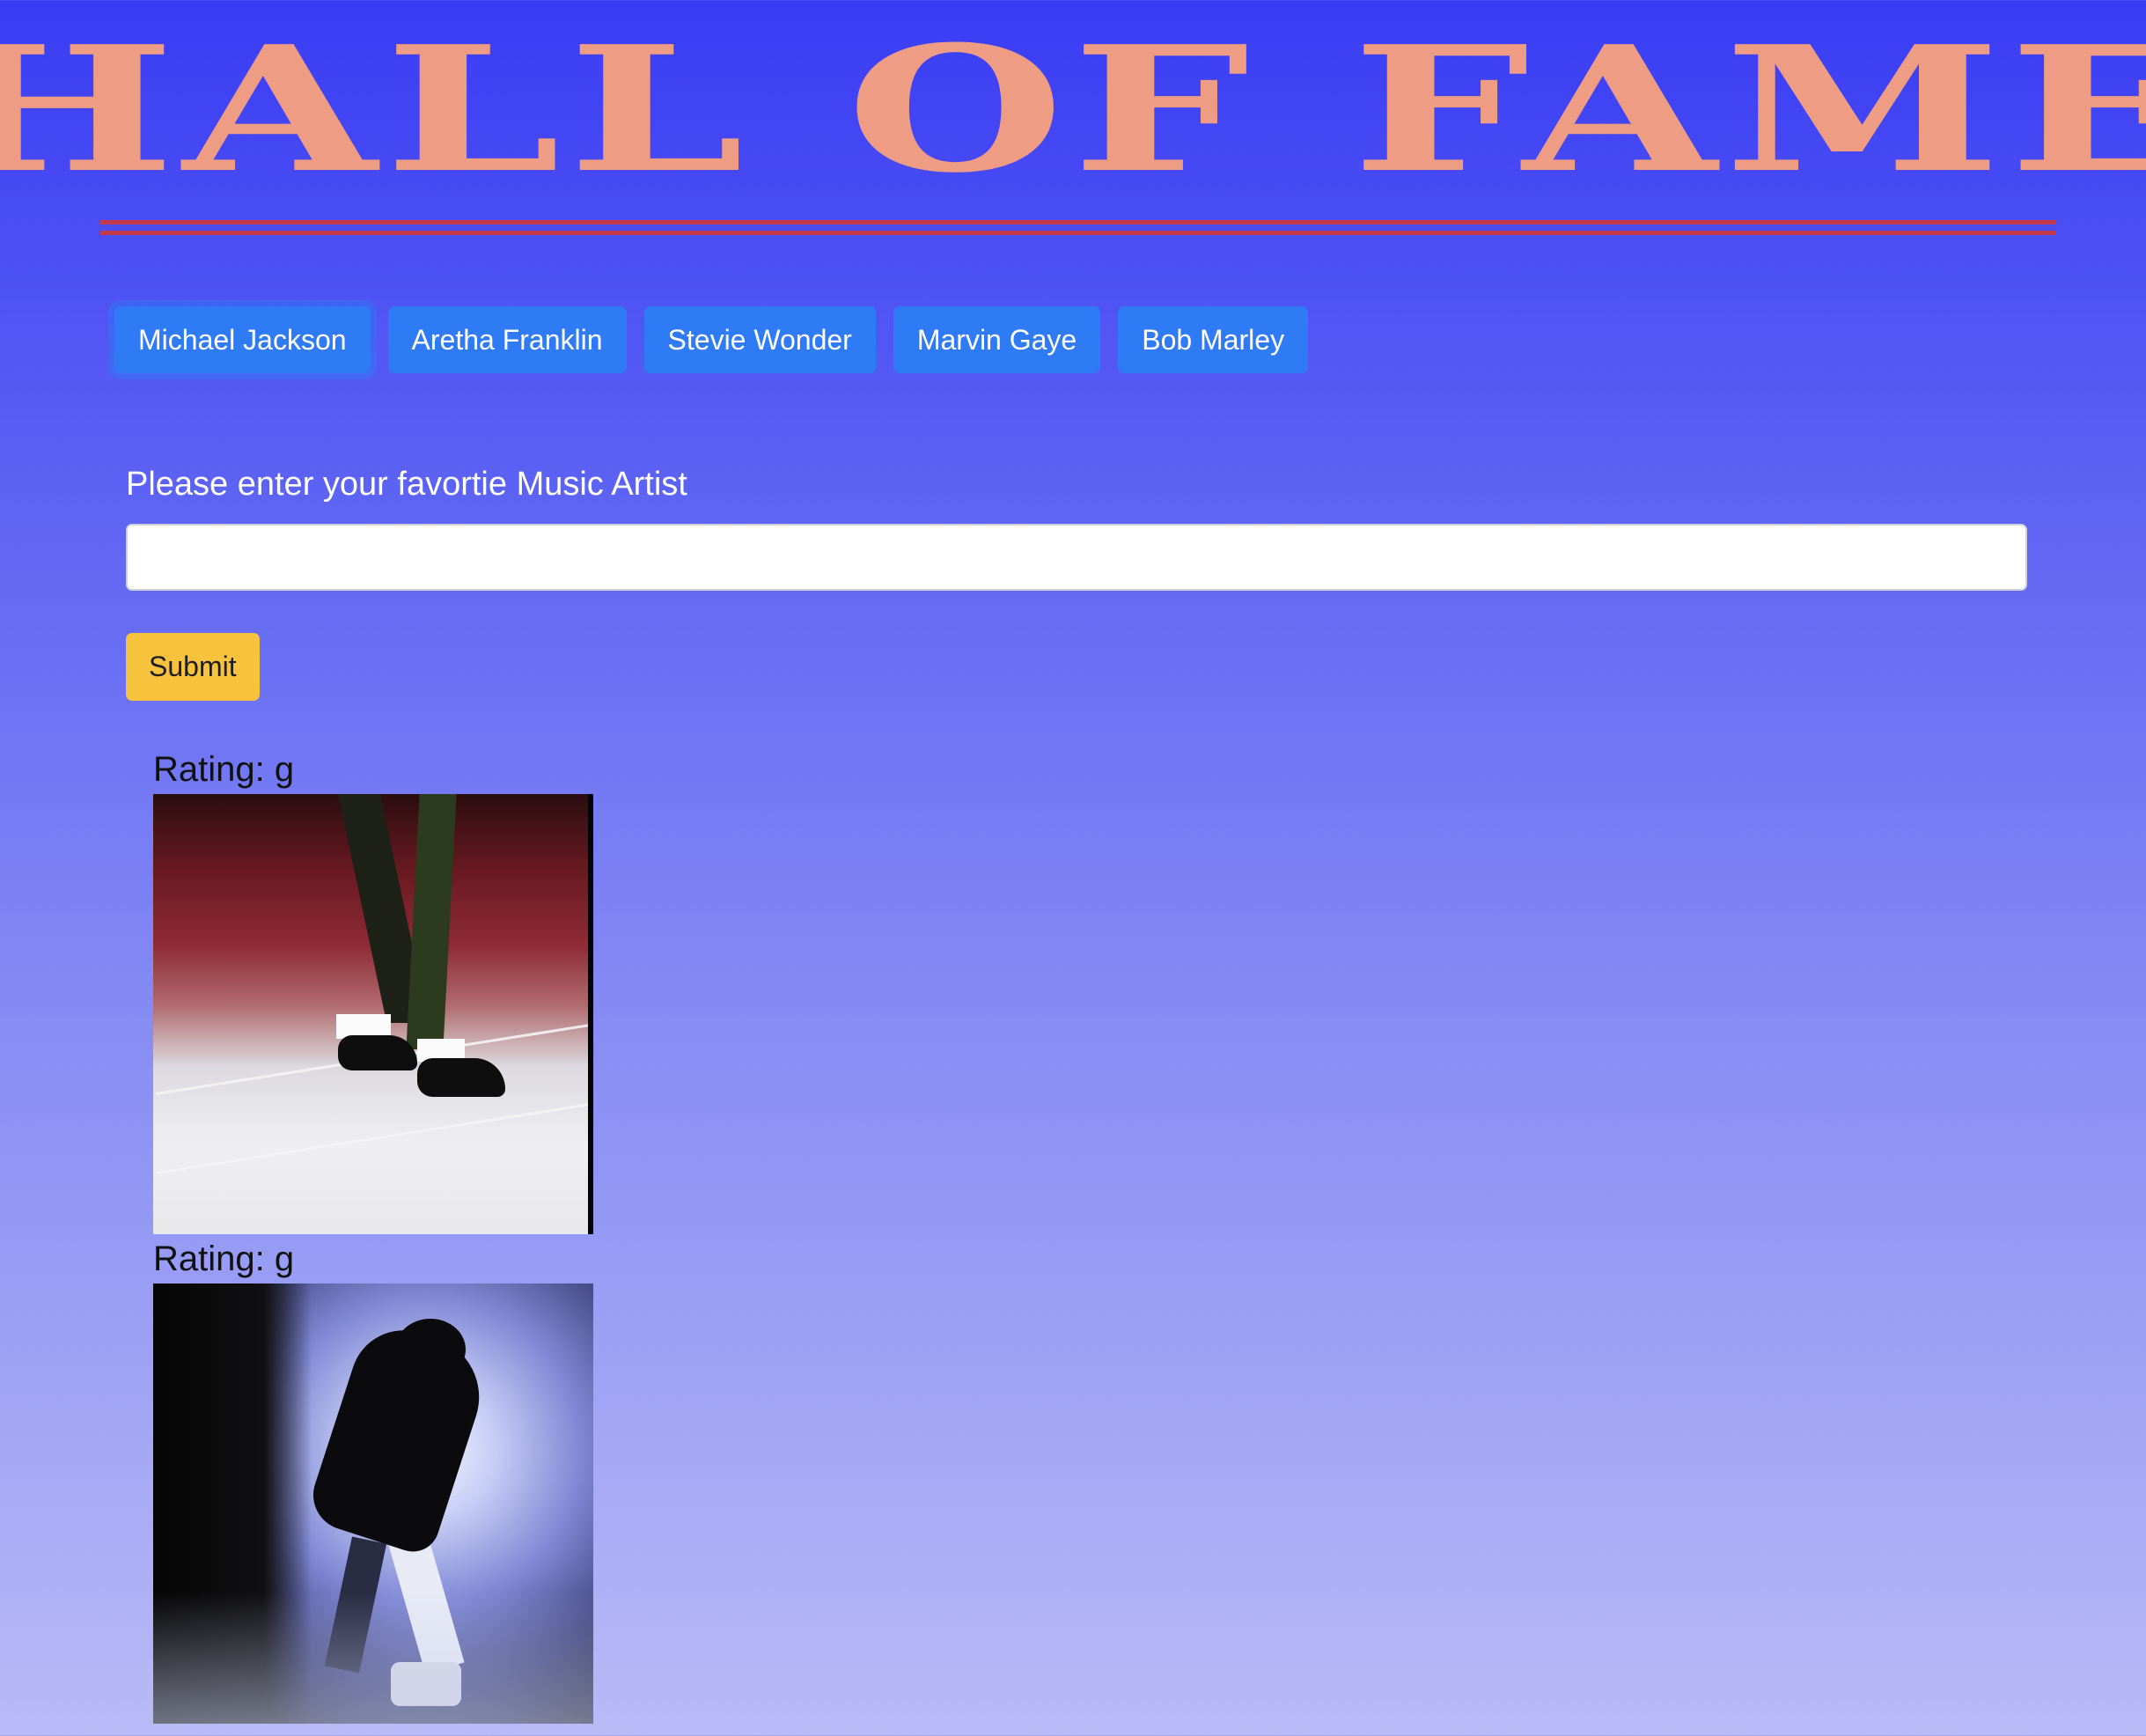 This screenshot has height=1736, width=2146. I want to click on artist-button-marvin-gaye: Marvin Gaye, so click(997, 339).